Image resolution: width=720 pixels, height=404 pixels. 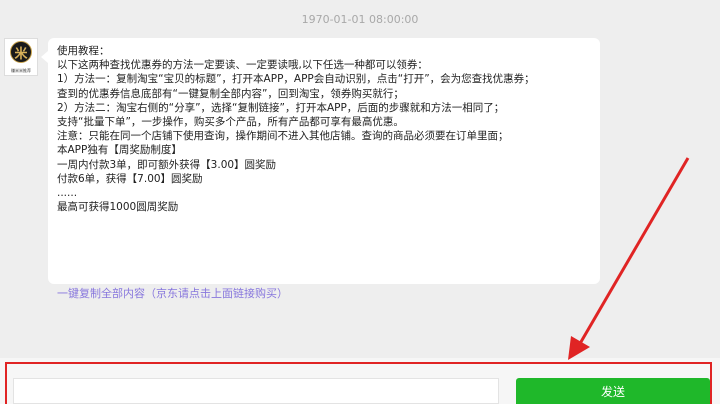 What do you see at coordinates (172, 293) in the screenshot?
I see `copy-all-content-link: 一键复制全部内容（京东请点击上面链接购买）` at bounding box center [172, 293].